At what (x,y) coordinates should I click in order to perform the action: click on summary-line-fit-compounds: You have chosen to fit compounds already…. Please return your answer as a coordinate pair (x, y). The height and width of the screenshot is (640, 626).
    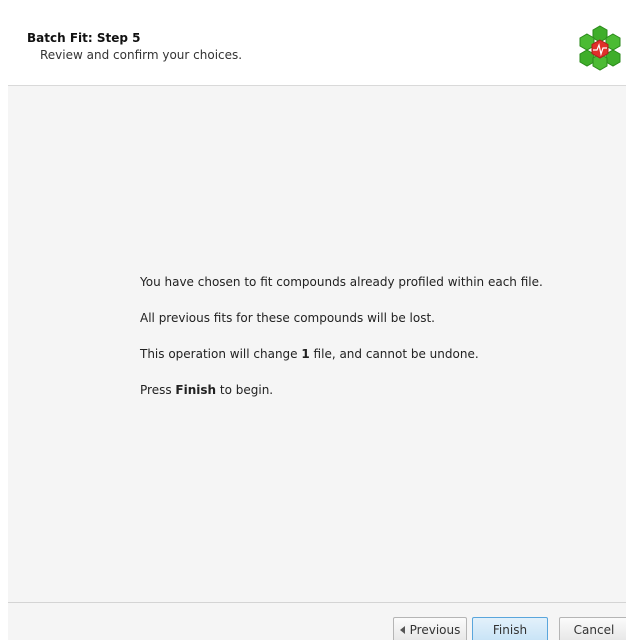
    Looking at the image, I should click on (341, 282).